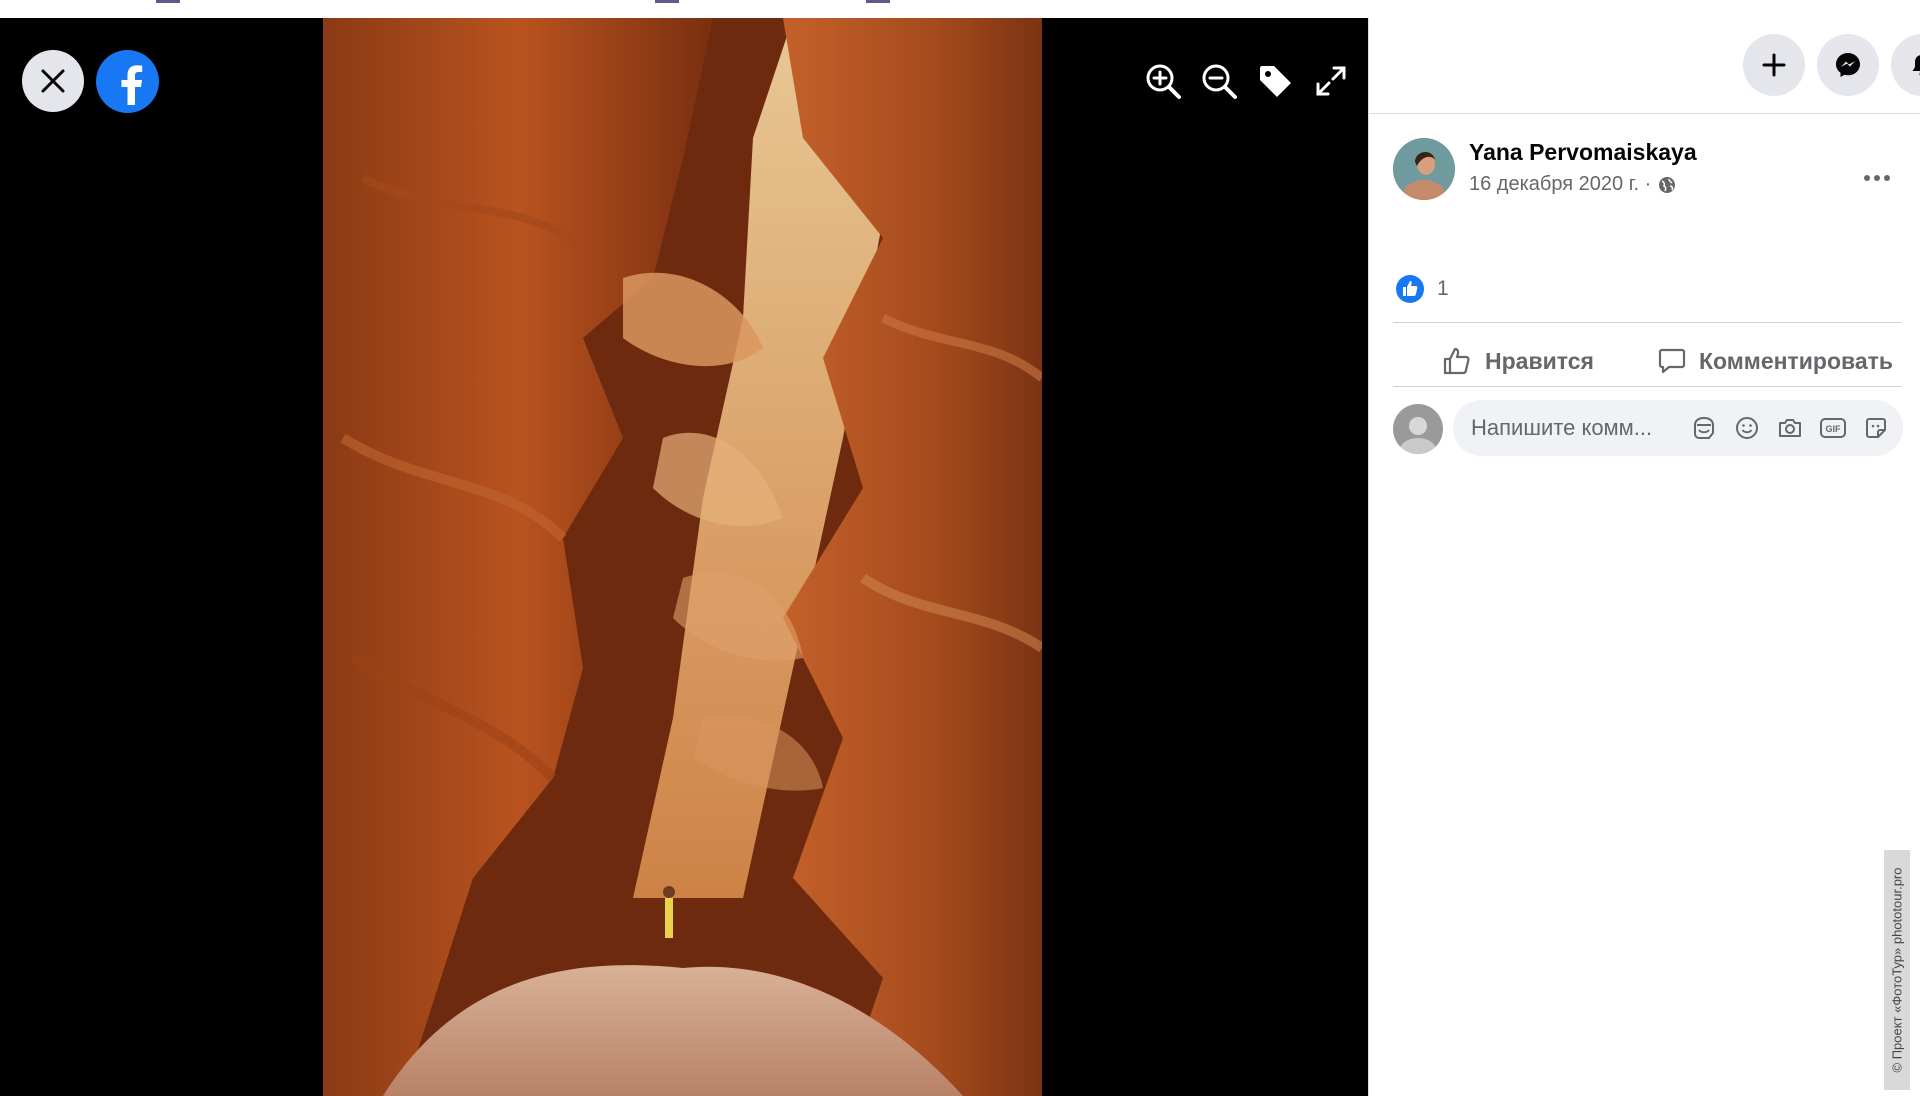  I want to click on sidebar-header, so click(1644, 66).